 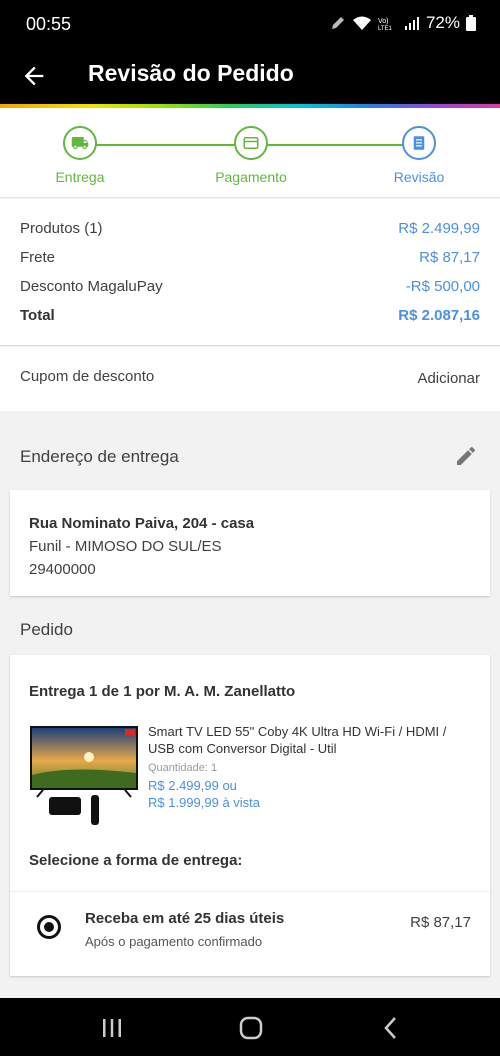 What do you see at coordinates (142, 523) in the screenshot?
I see `address-street: Rua Nominato Paiva, 204 - casa` at bounding box center [142, 523].